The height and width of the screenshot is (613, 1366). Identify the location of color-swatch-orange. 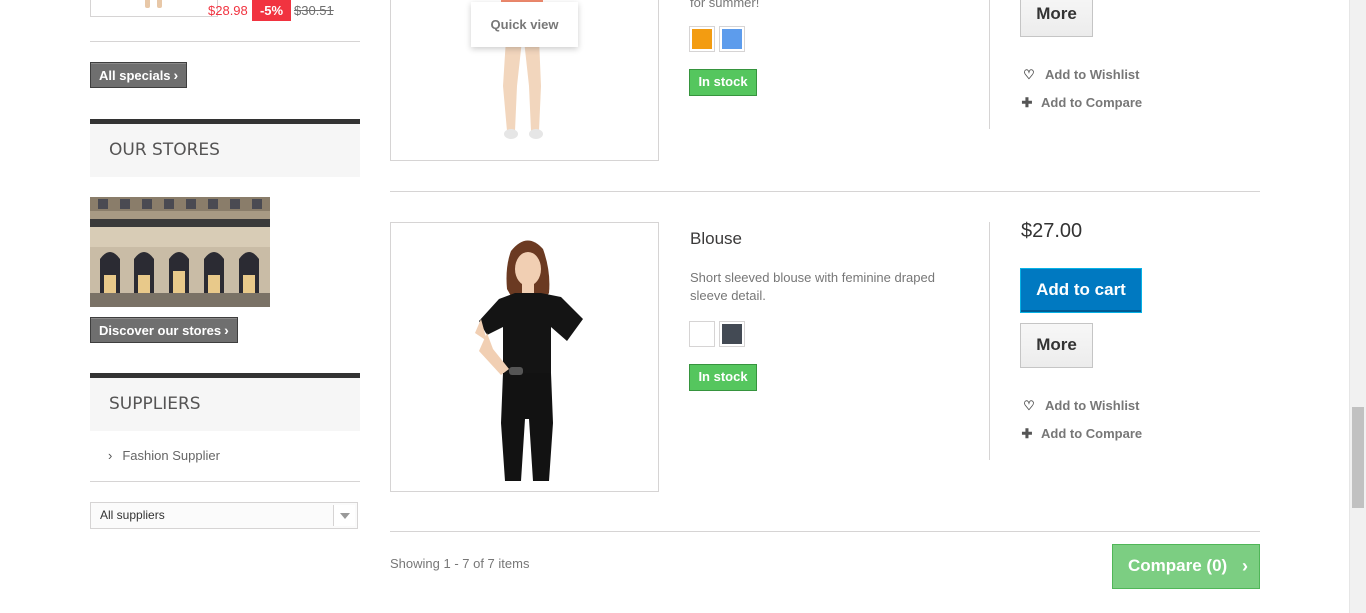
(702, 39).